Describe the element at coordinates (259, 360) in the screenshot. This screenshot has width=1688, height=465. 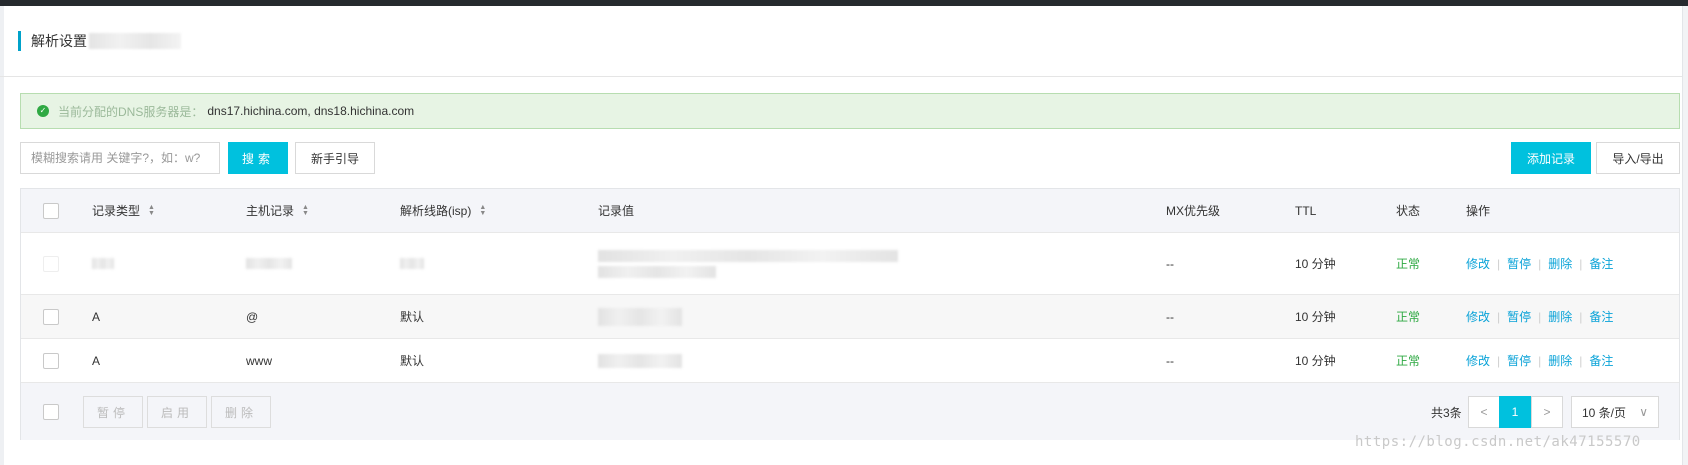
I see `host-record: www` at that location.